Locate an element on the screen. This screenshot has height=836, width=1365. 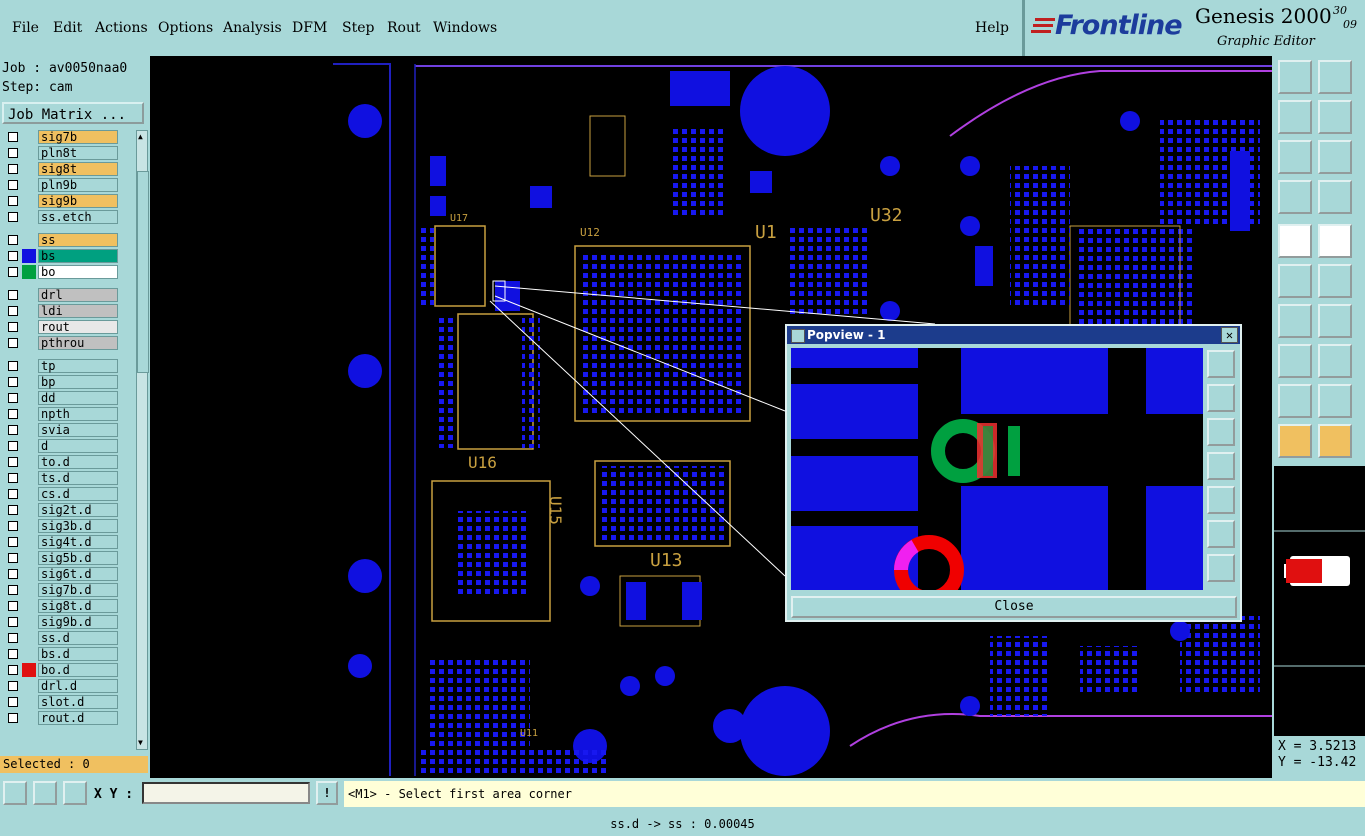
slant-line-icon is located at coordinates (1335, 321).